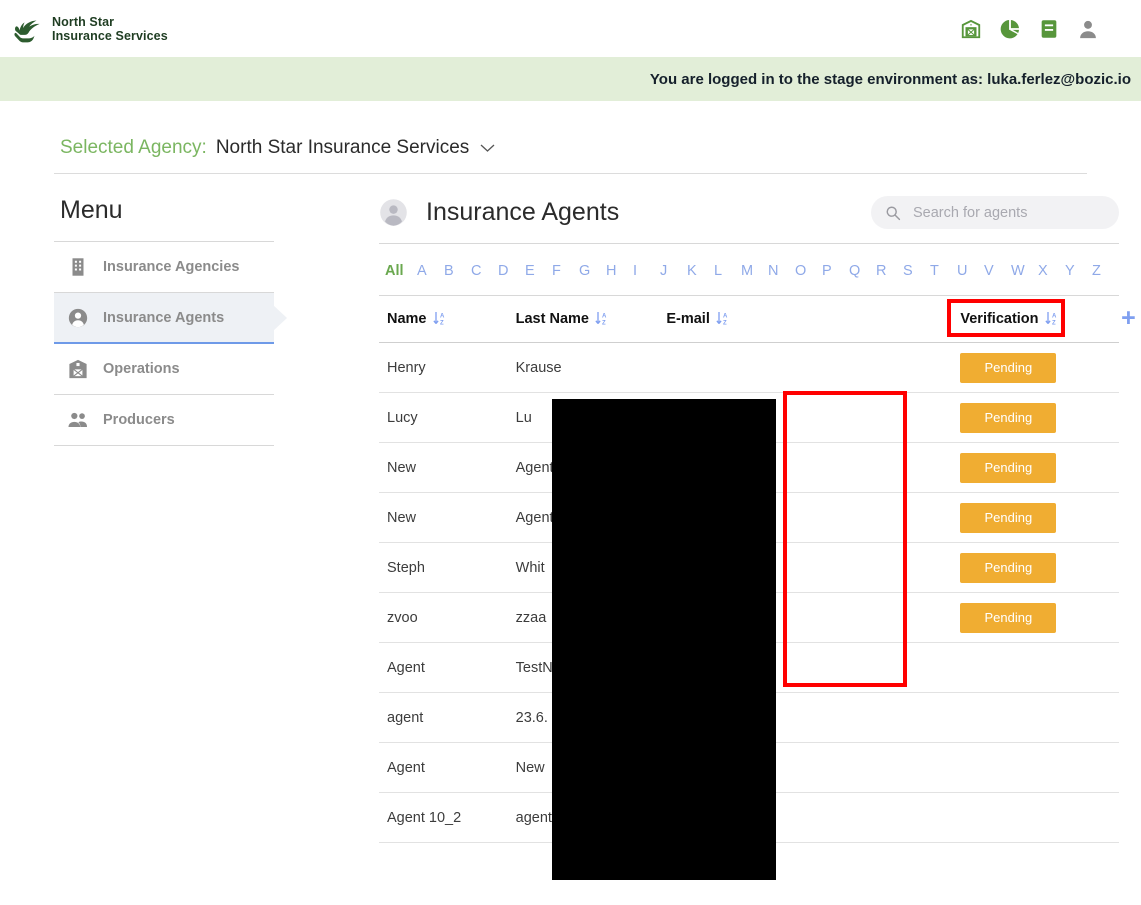 The height and width of the screenshot is (905, 1141). I want to click on page-title: Insurance Agents, so click(523, 212).